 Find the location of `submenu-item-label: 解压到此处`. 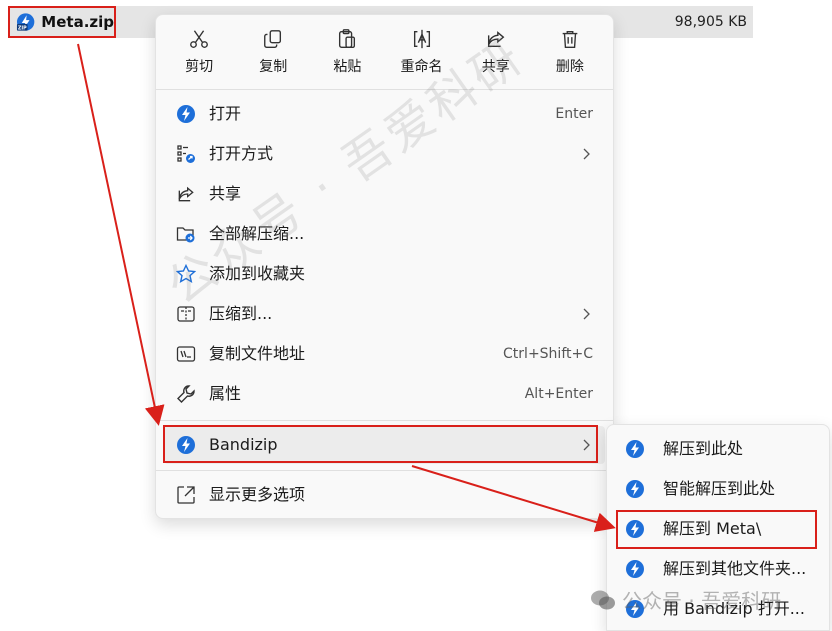

submenu-item-label: 解压到此处 is located at coordinates (703, 448).